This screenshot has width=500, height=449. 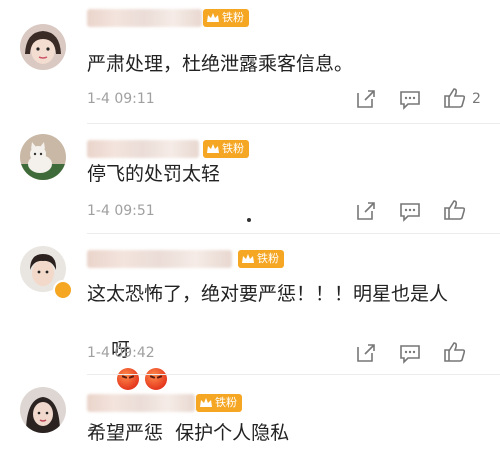 I want to click on like-count: 2, so click(x=476, y=99).